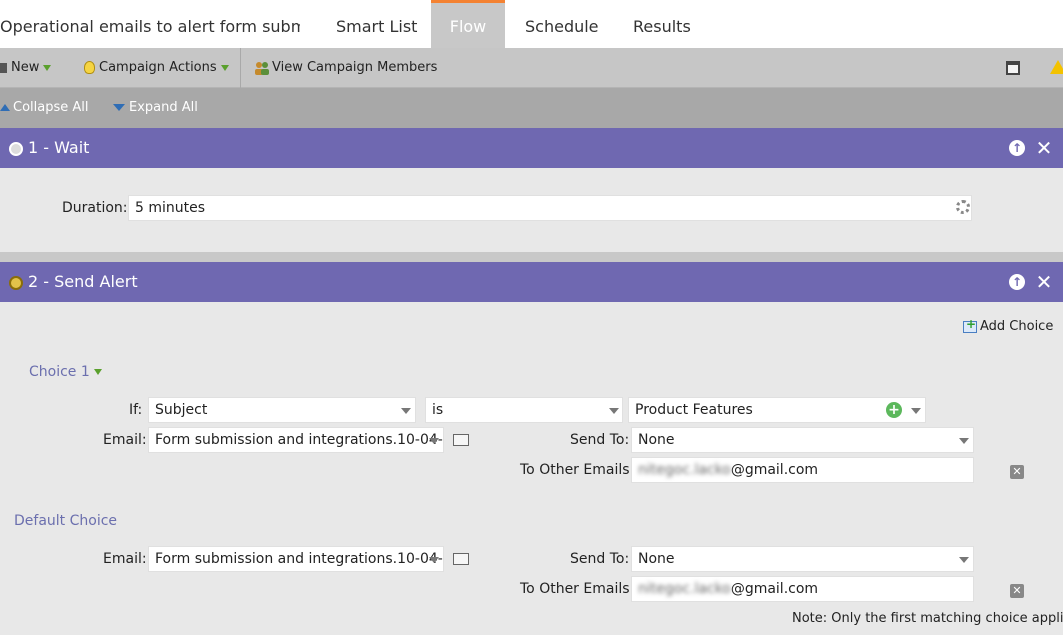 This screenshot has height=635, width=1063. Describe the element at coordinates (119, 107) in the screenshot. I see `expand-icon` at that location.